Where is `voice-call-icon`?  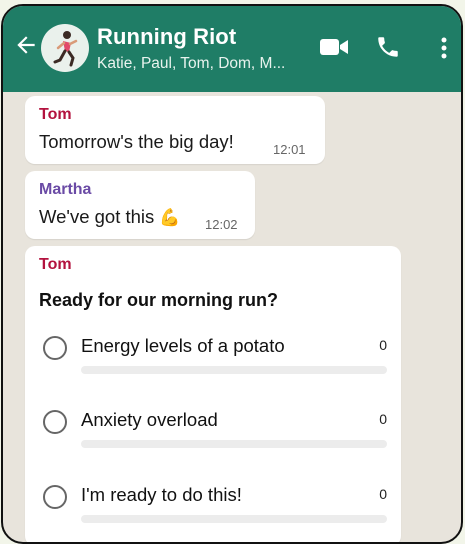
voice-call-icon is located at coordinates (388, 47).